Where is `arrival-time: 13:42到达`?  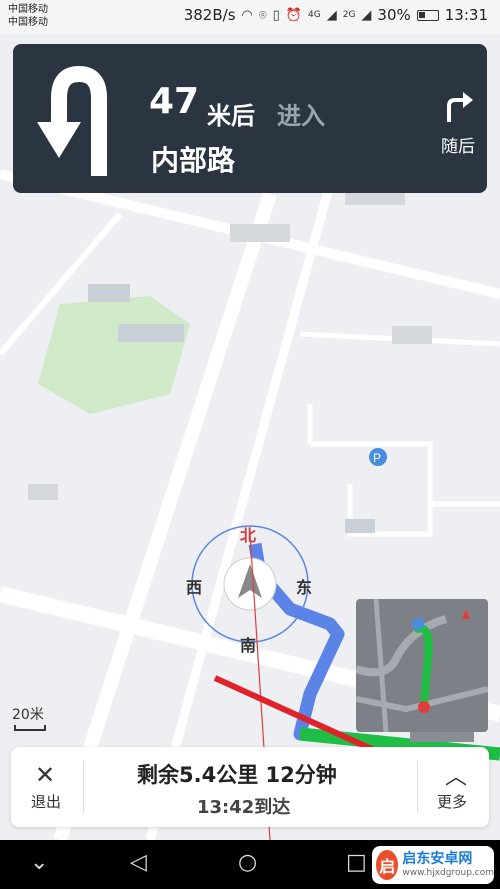
arrival-time: 13:42到达 is located at coordinates (244, 807).